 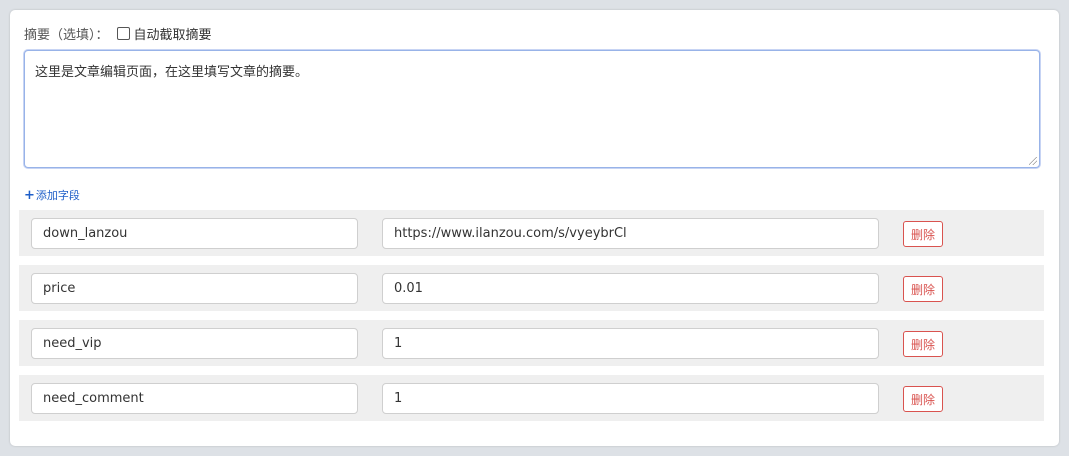 I want to click on excerpt-header: 摘要（选填）： 自动截取摘要, so click(x=118, y=33).